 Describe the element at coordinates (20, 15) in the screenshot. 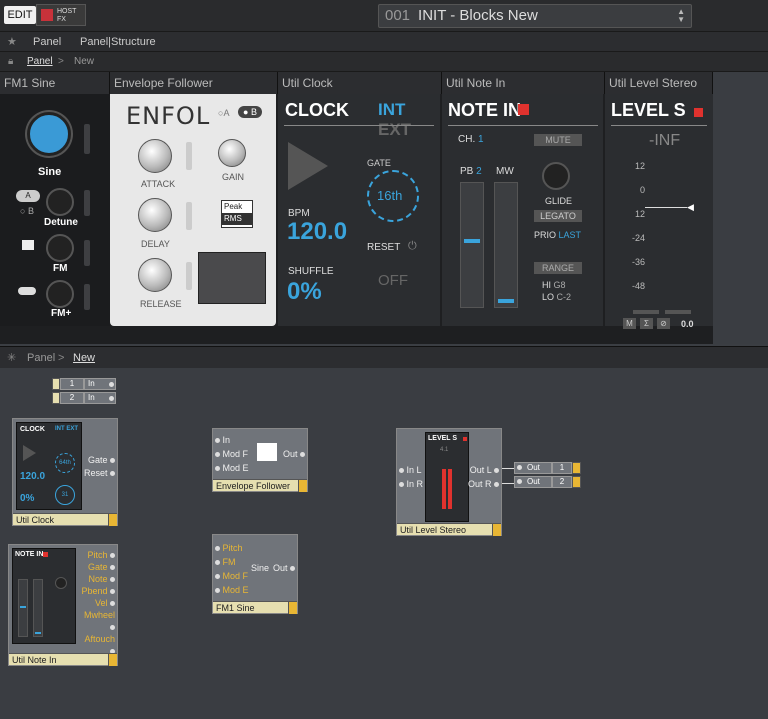

I see `edit-button: EDIT` at that location.